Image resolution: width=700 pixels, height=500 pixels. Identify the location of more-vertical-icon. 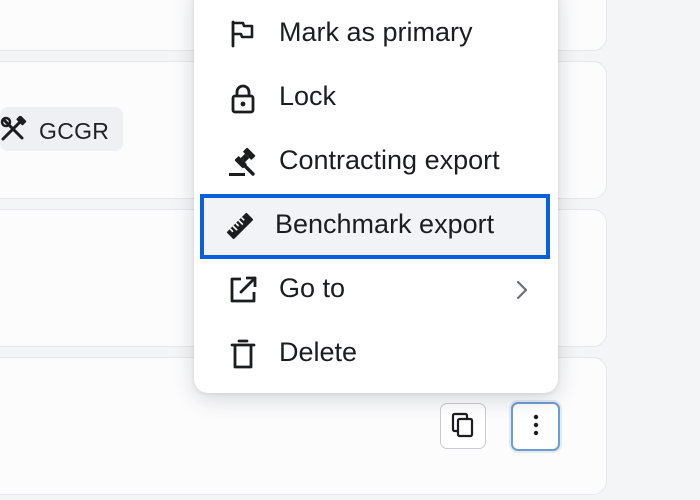
(536, 426).